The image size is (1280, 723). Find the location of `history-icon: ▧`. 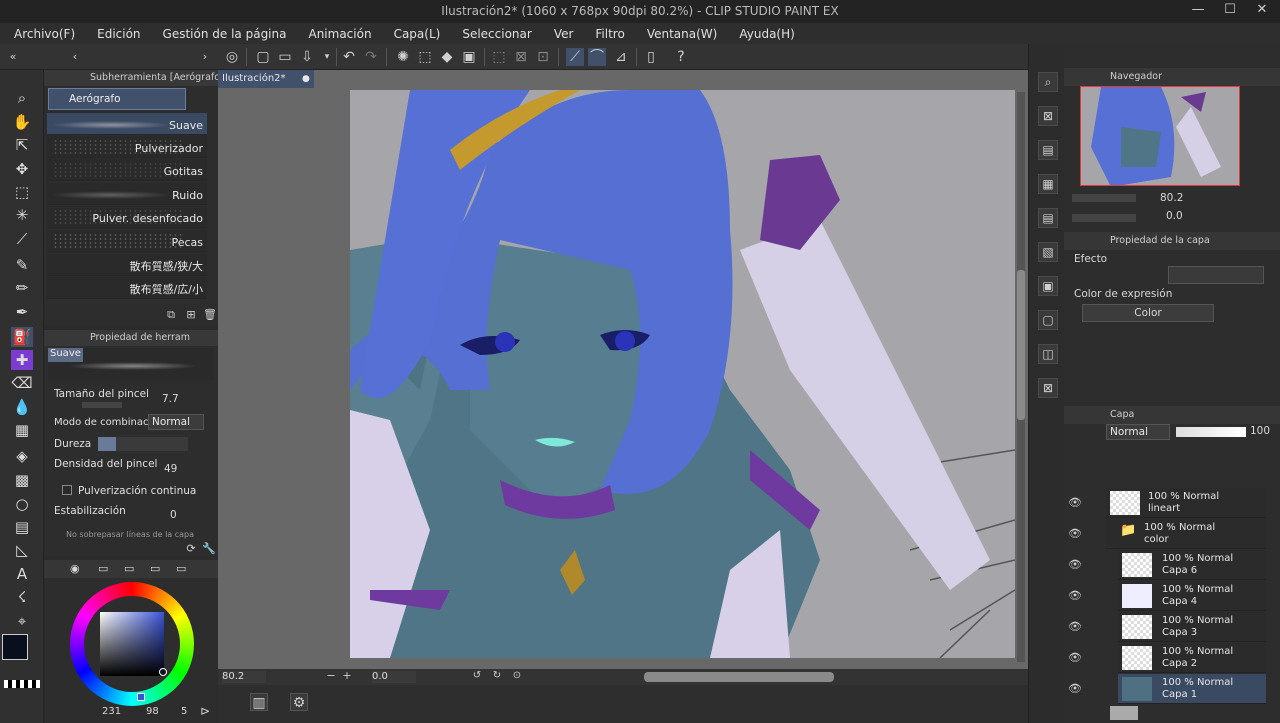

history-icon: ▧ is located at coordinates (1048, 252).